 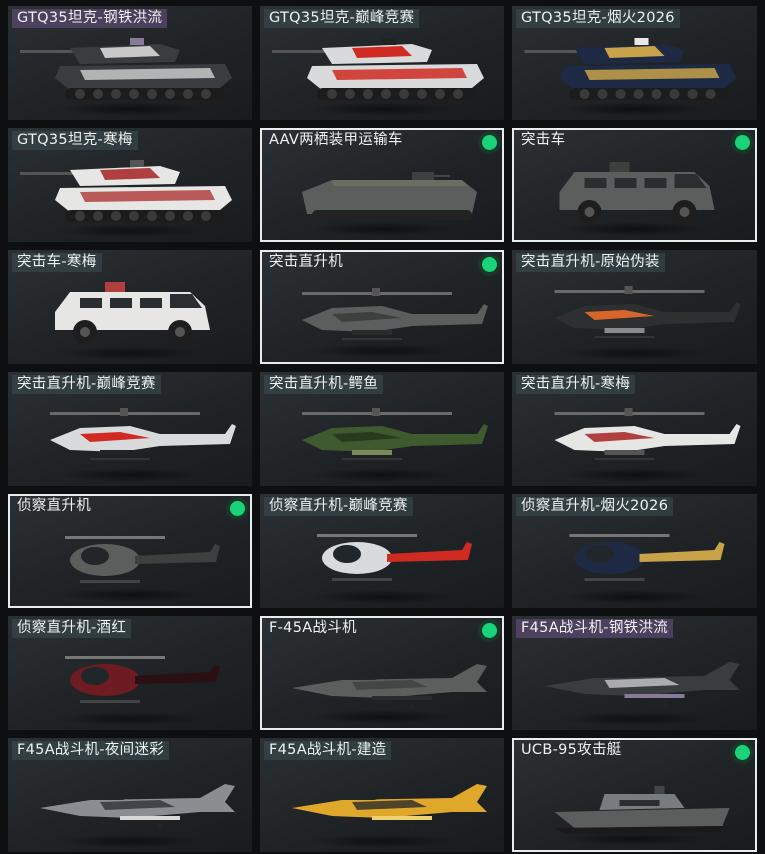 I want to click on vehicle-skin-title: 侦察直升机-巅峰竞赛, so click(x=338, y=506).